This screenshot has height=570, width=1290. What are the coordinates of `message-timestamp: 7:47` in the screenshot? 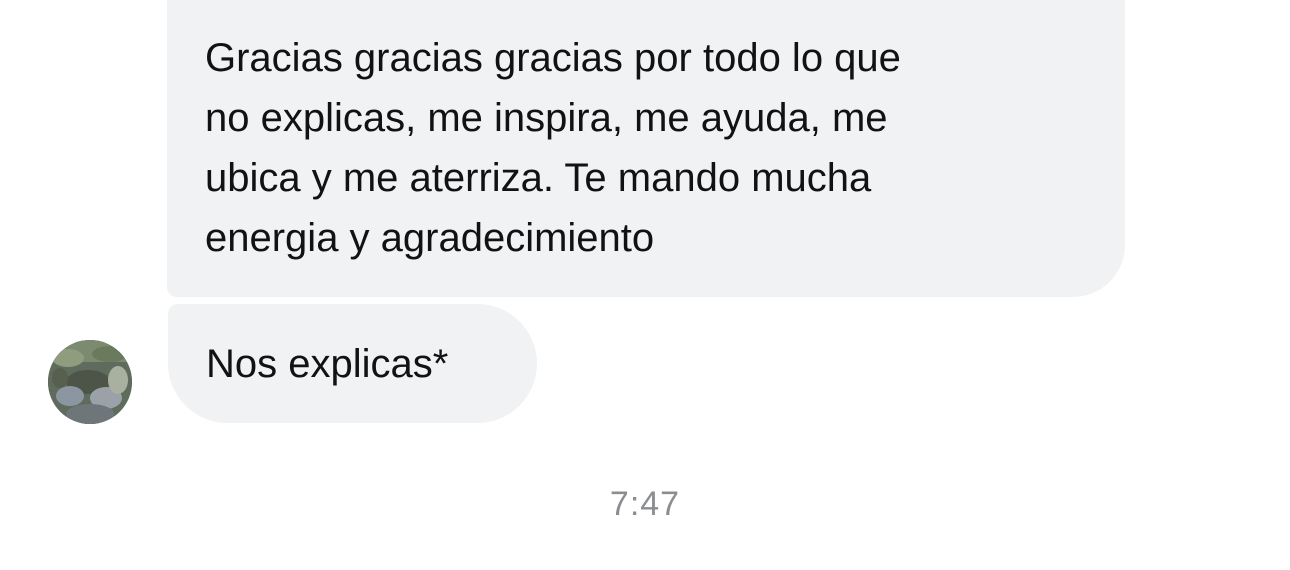 It's located at (645, 504).